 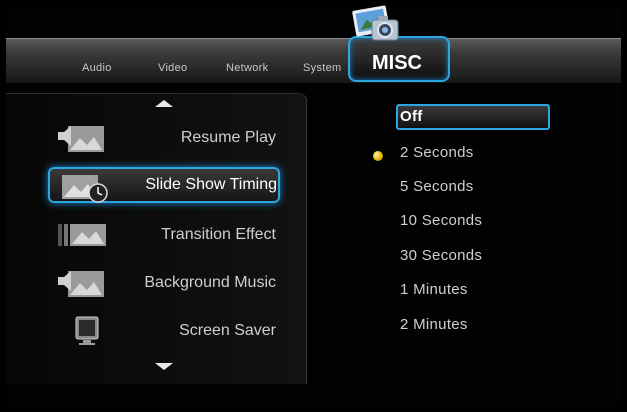 What do you see at coordinates (164, 138) in the screenshot?
I see `menu-item-resume-play: Resume Play` at bounding box center [164, 138].